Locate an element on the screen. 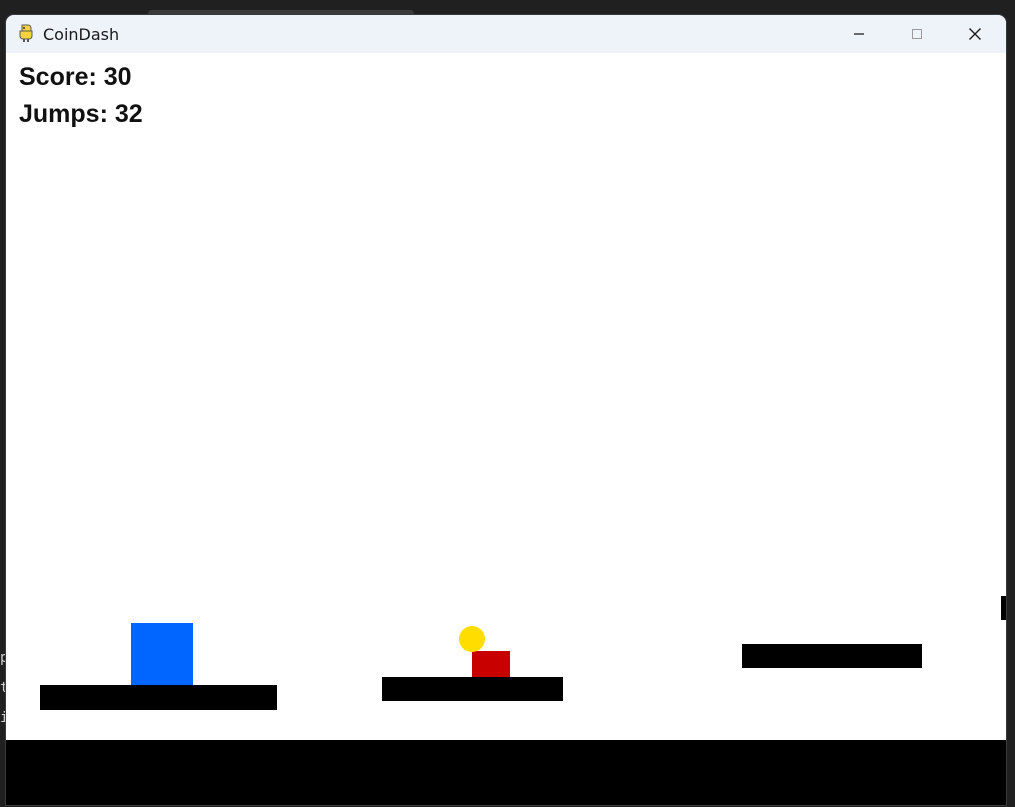 Image resolution: width=1015 pixels, height=807 pixels. title-bar: CoinDash is located at coordinates (506, 34).